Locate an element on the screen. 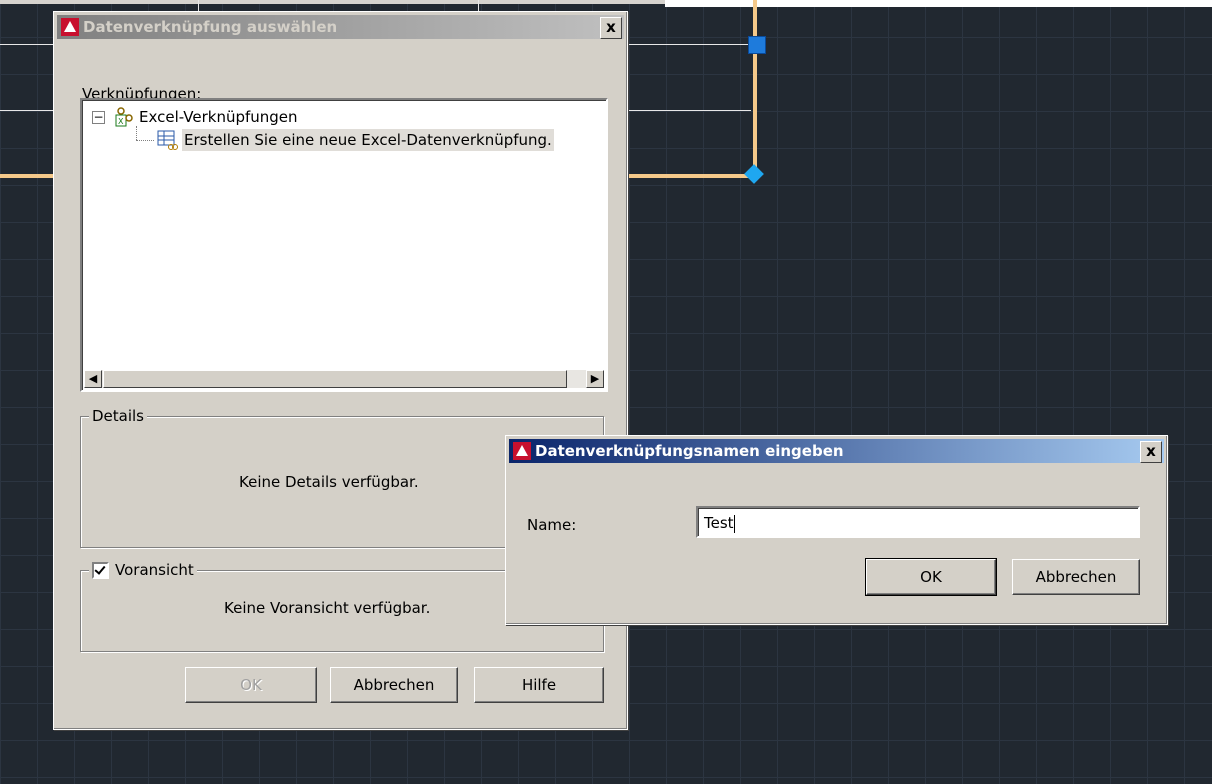 The image size is (1212, 784). help-button: Hilfe is located at coordinates (539, 685).